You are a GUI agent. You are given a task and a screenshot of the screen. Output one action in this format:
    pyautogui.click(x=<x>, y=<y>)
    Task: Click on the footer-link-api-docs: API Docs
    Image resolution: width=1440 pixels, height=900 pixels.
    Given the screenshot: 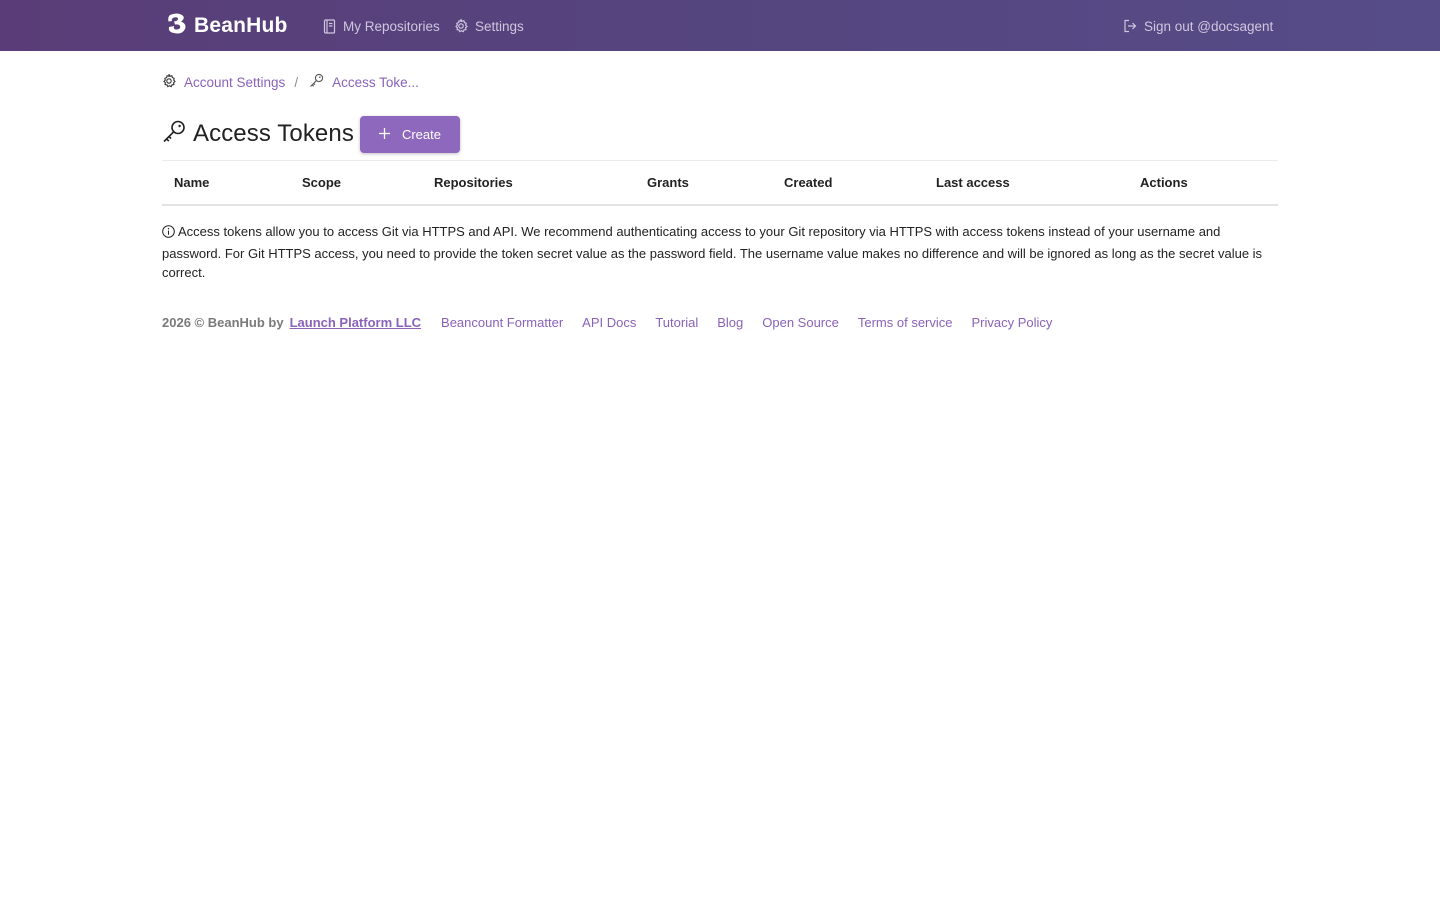 What is the action you would take?
    pyautogui.click(x=609, y=322)
    